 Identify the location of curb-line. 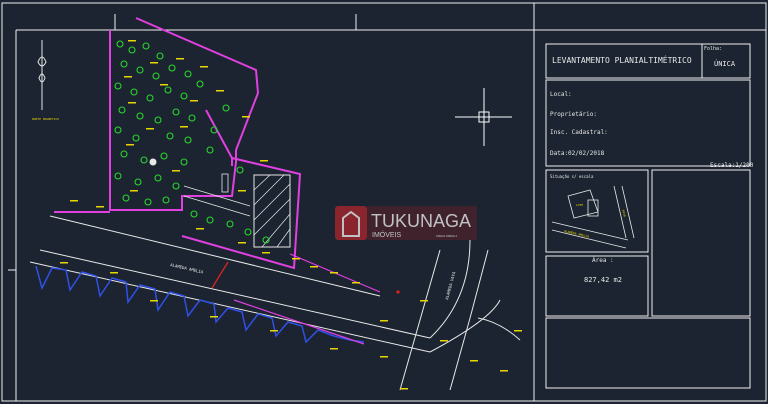
(299, 322).